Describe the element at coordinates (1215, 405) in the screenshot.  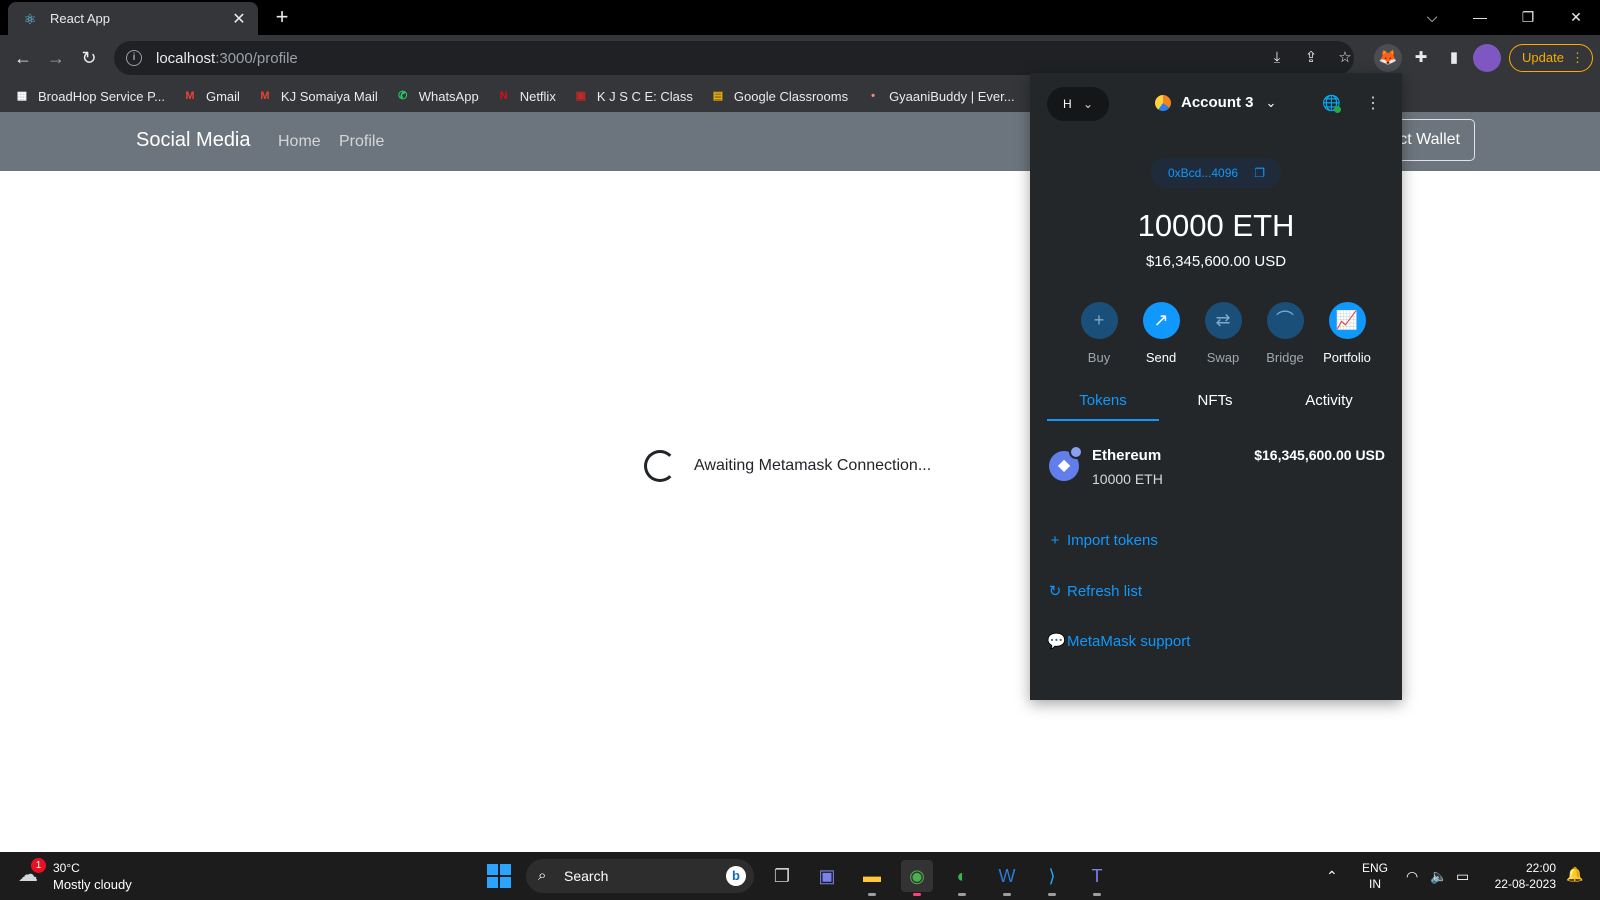
I see `tab-nfts: NFTs` at that location.